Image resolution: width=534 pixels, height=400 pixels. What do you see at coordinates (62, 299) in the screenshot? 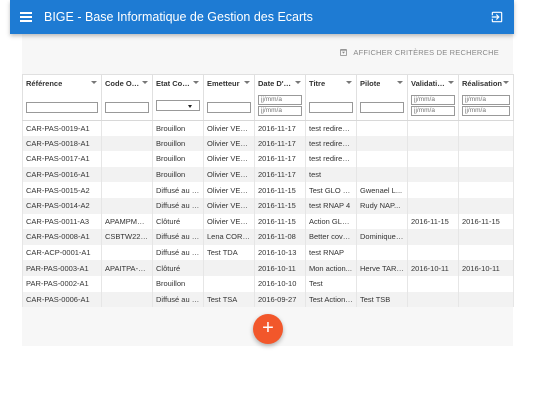
I see `cell-reference: CAR-PAS-0006-A1` at bounding box center [62, 299].